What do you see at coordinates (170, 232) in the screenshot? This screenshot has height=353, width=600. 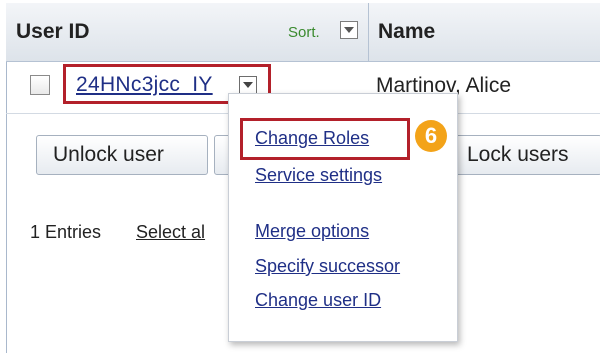 I see `select-all-link: Select al` at bounding box center [170, 232].